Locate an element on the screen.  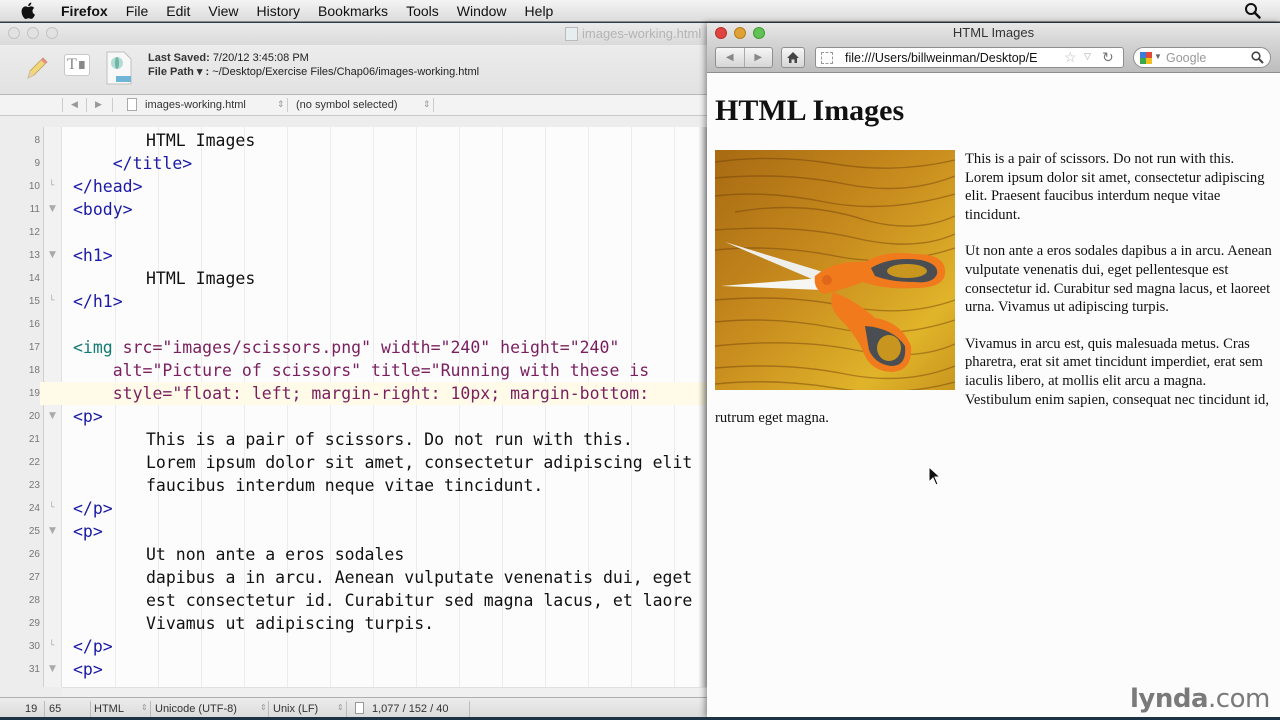
line-endings-selector: Unix (LF) is located at coordinates (295, 709).